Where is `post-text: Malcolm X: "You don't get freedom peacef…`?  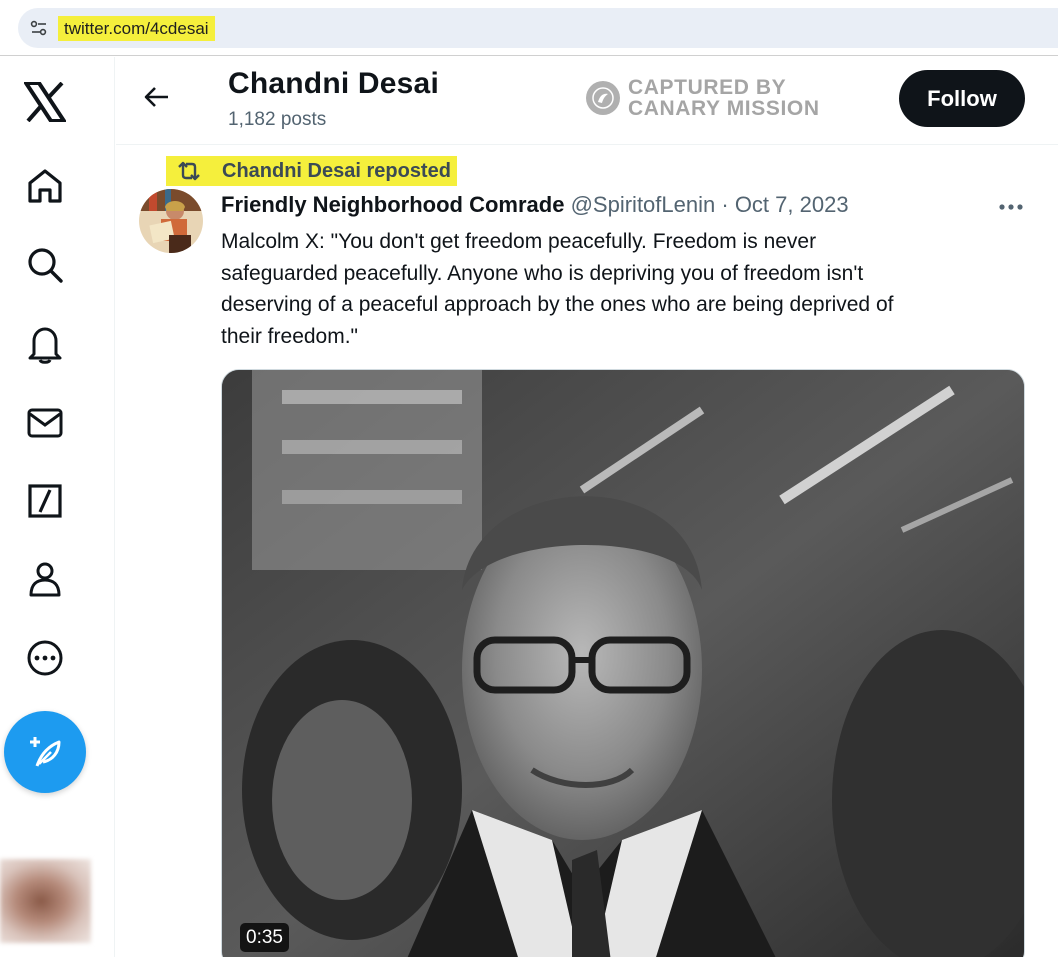 post-text: Malcolm X: "You don't get freedom peacef… is located at coordinates (557, 289).